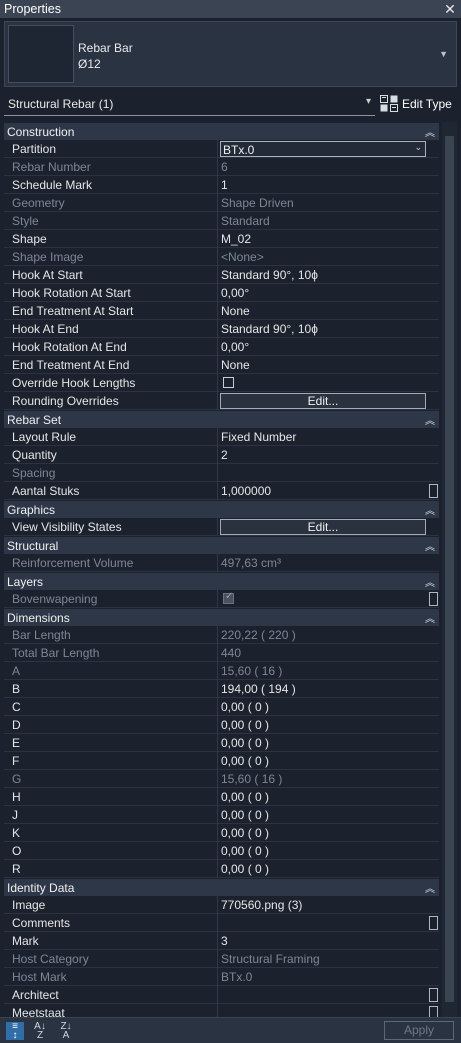  Describe the element at coordinates (368, 101) in the screenshot. I see `chevron-down-icon: ▾` at that location.